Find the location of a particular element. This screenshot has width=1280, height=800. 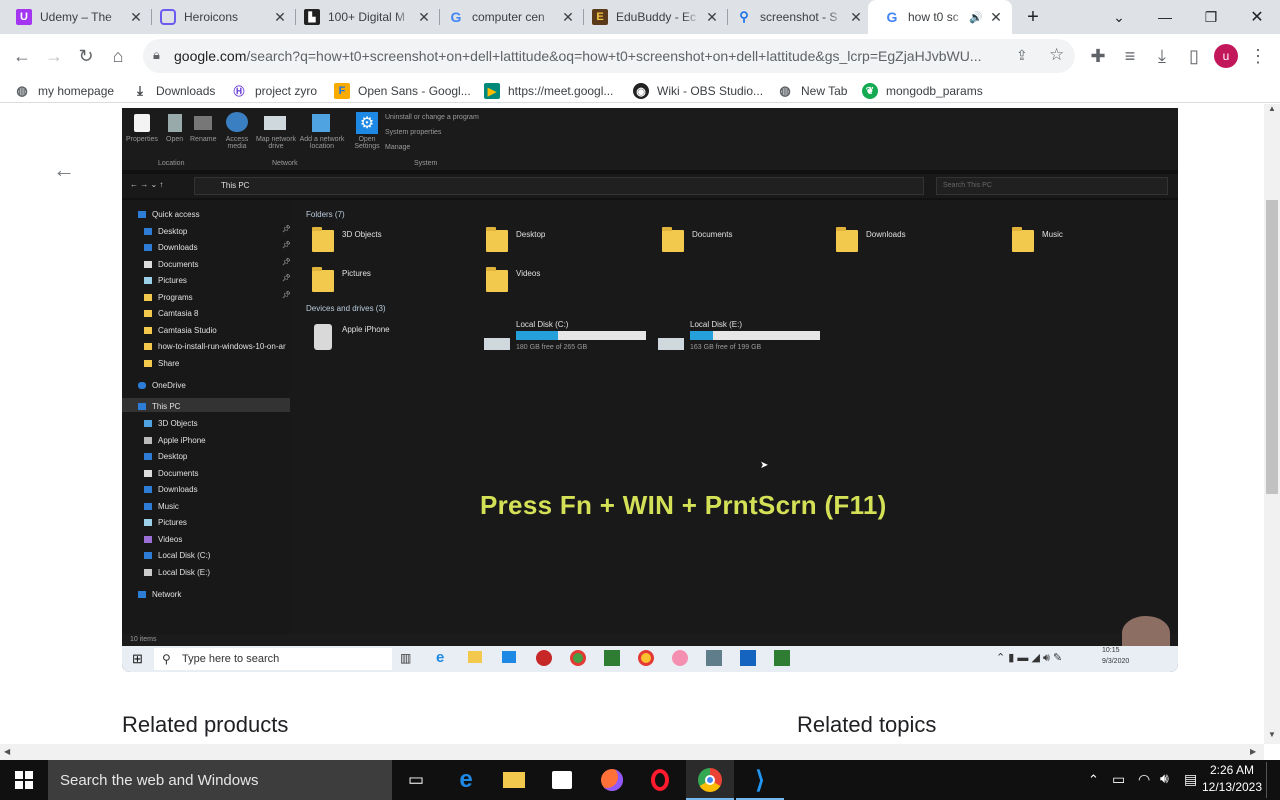

inner-chrome-icon is located at coordinates (578, 658).